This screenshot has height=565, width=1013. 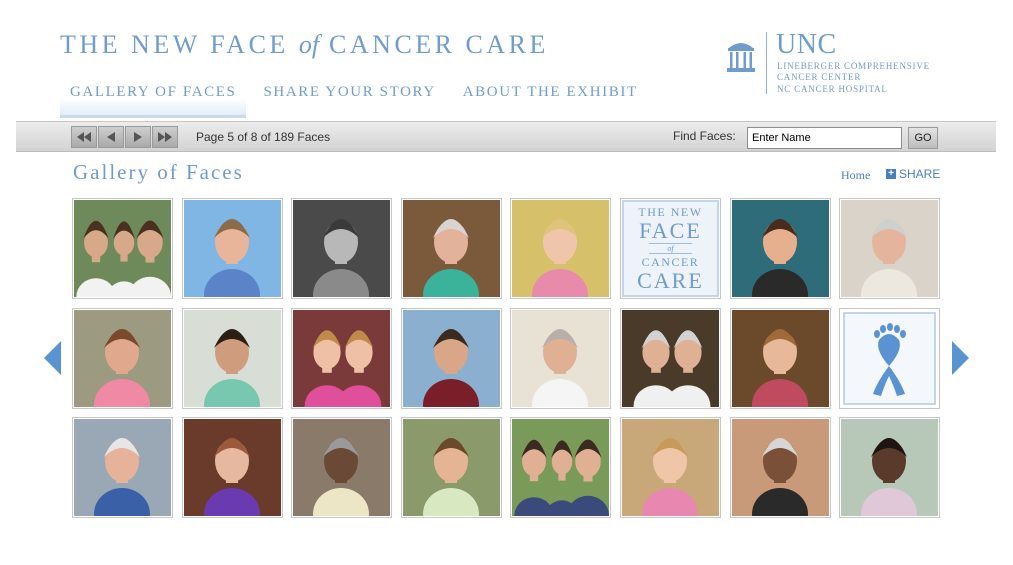 I want to click on arrow-left-icon, so click(x=52, y=358).